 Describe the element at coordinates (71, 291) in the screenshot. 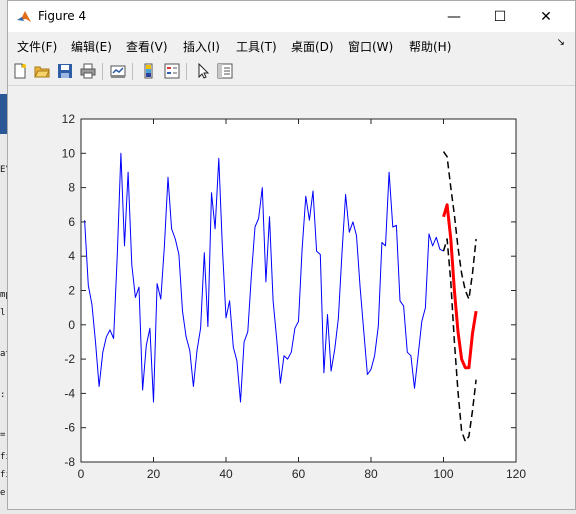

I see `y-tick-label: 2` at that location.